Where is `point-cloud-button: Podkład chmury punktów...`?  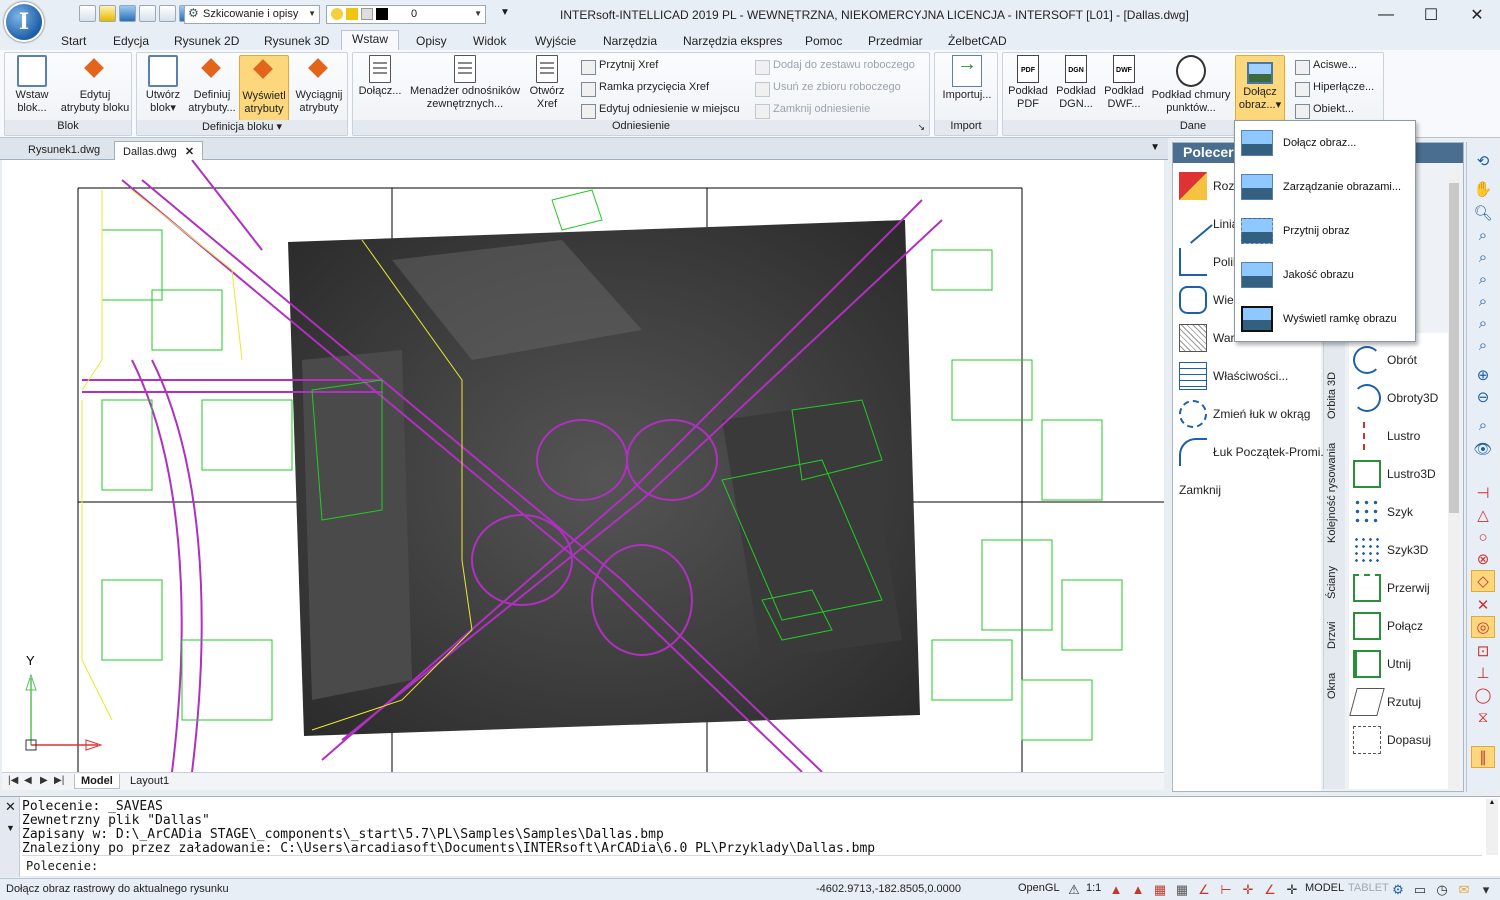
point-cloud-button: Podkład chmury punktów... is located at coordinates (1191, 85).